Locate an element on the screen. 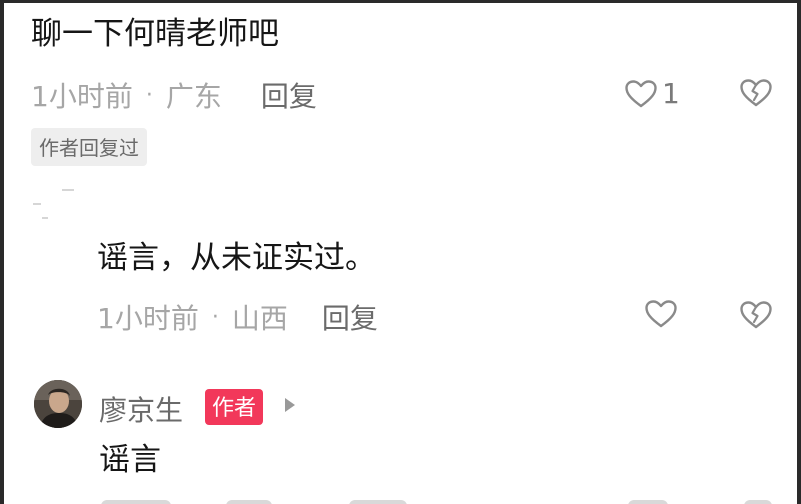 The width and height of the screenshot is (801, 504). avatar-photo-icon is located at coordinates (58, 404).